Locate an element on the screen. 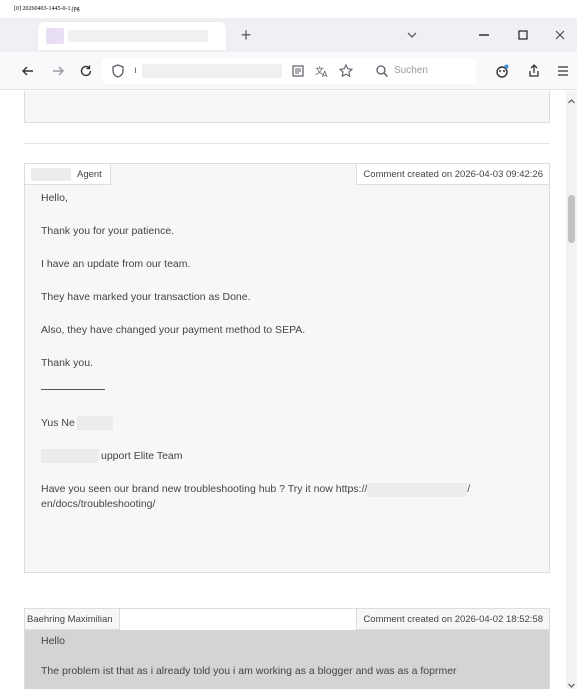 The width and height of the screenshot is (577, 689). comment-line: Hello is located at coordinates (53, 641).